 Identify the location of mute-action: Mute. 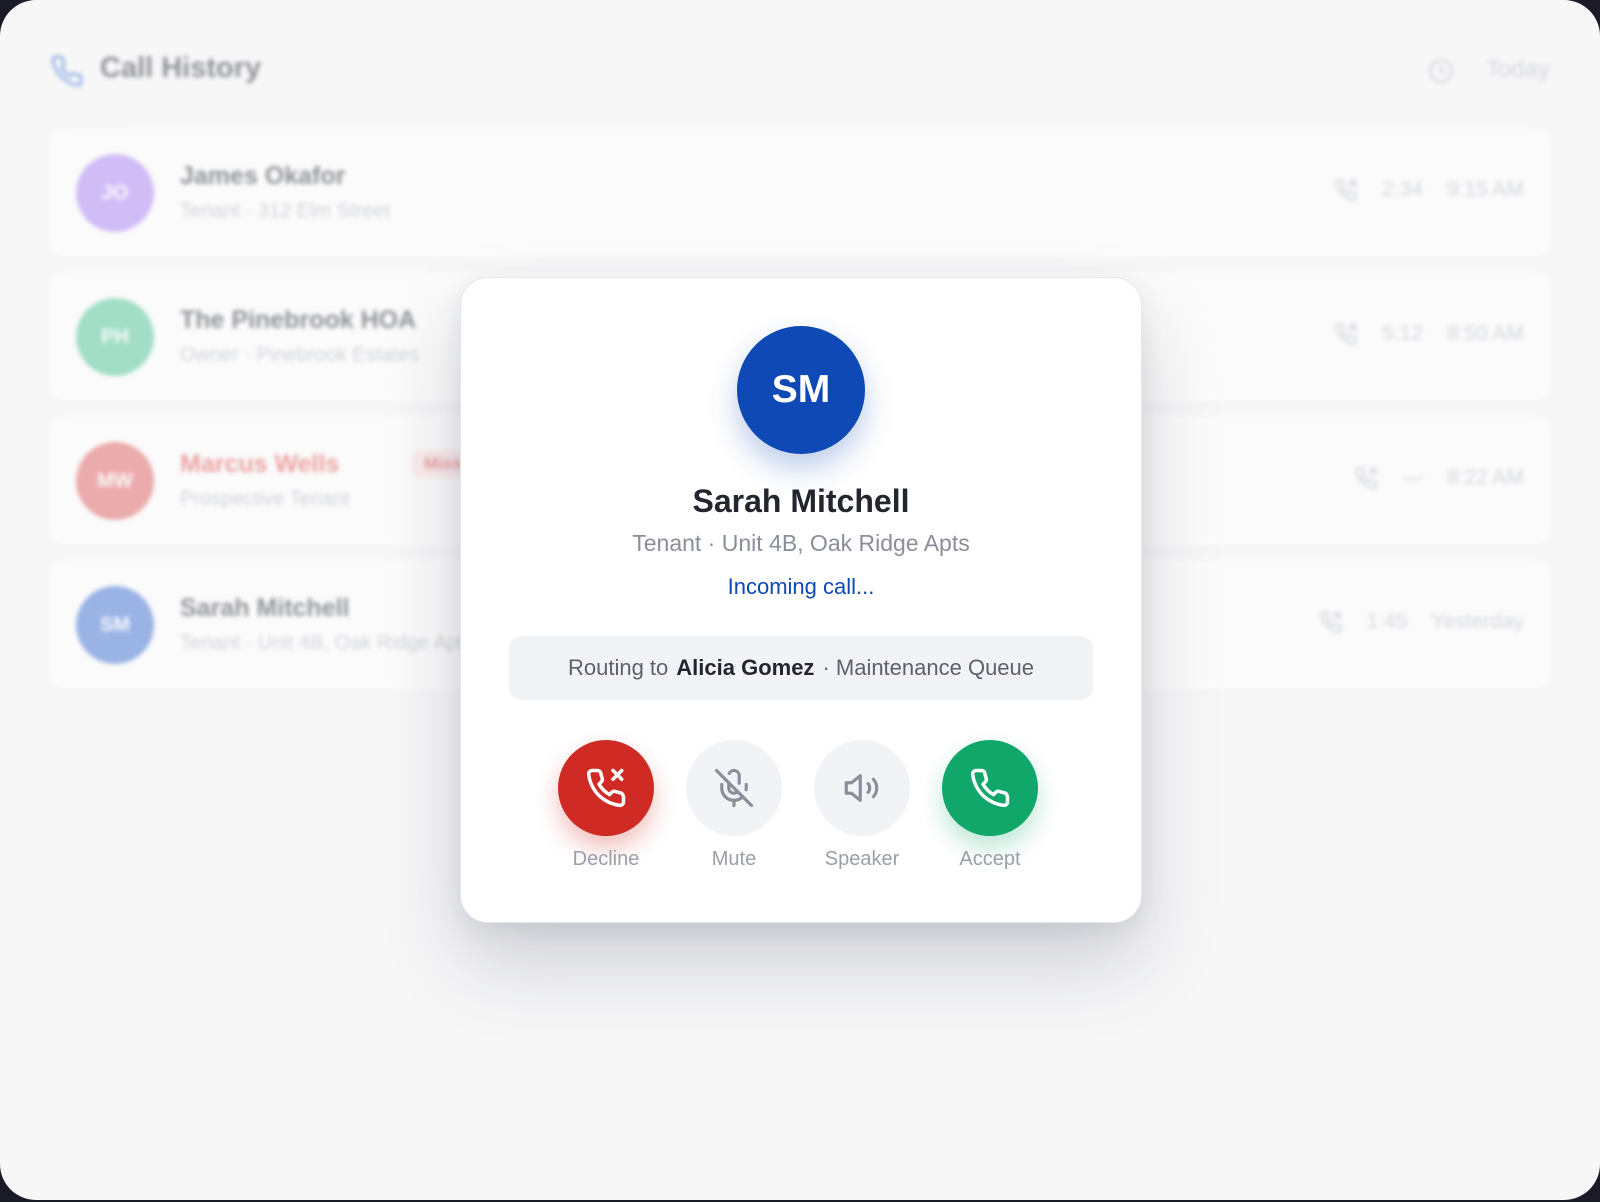
(734, 810).